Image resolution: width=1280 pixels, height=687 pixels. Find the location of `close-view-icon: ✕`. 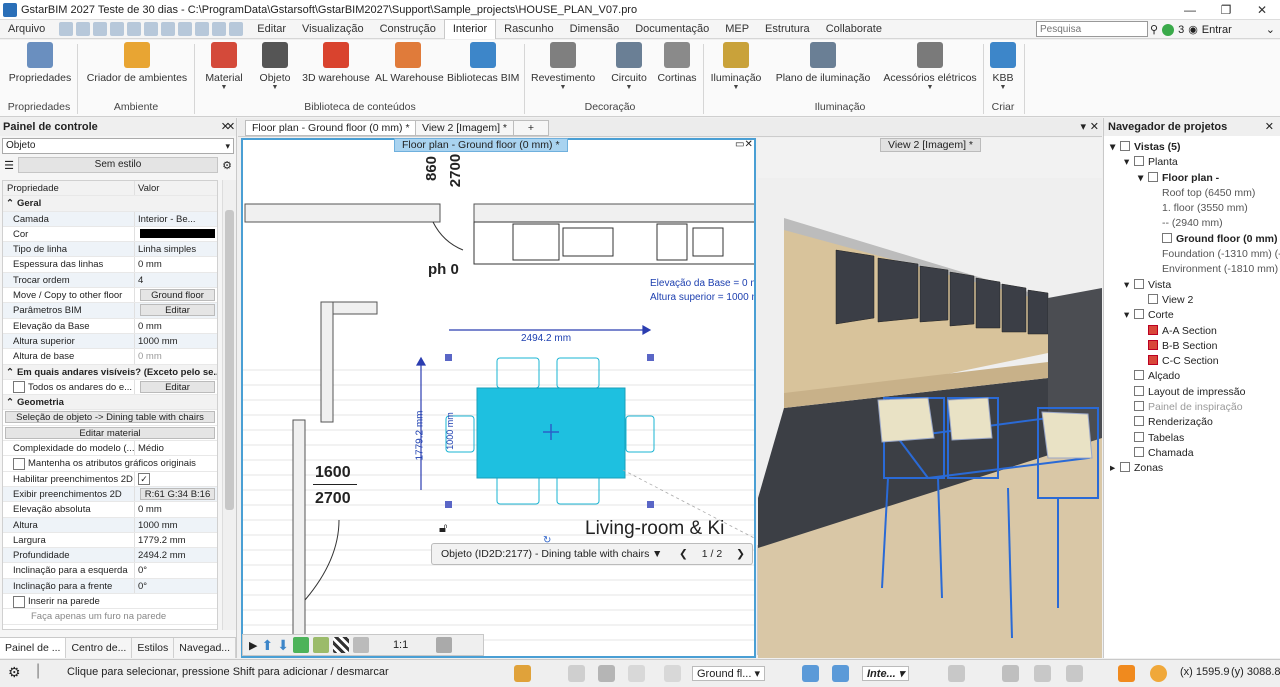

close-view-icon: ✕ is located at coordinates (1094, 126).